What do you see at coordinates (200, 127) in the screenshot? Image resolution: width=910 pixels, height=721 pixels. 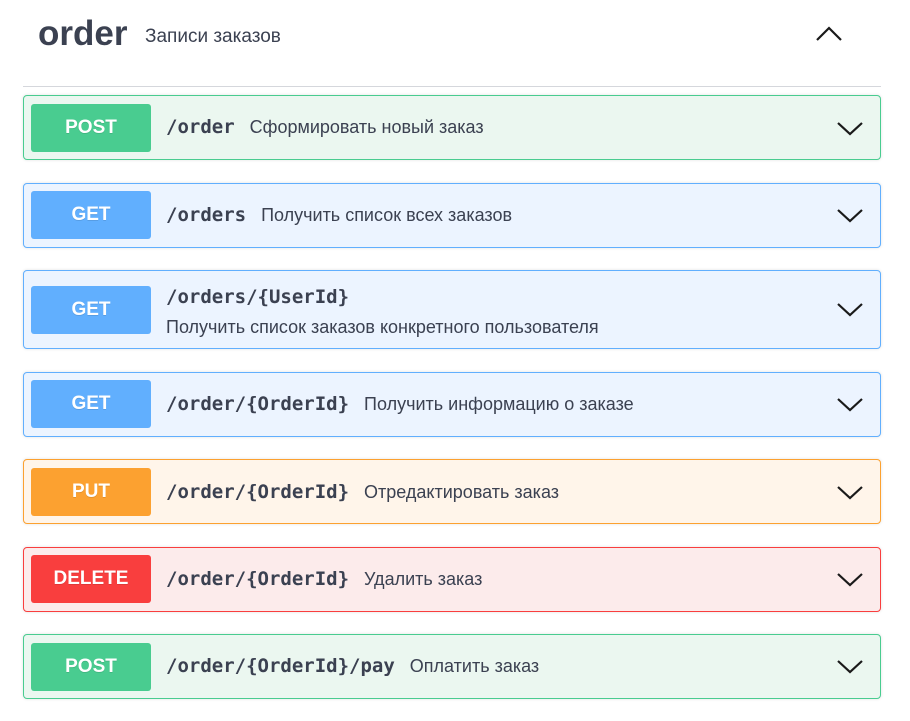 I see `operation-path: /order` at bounding box center [200, 127].